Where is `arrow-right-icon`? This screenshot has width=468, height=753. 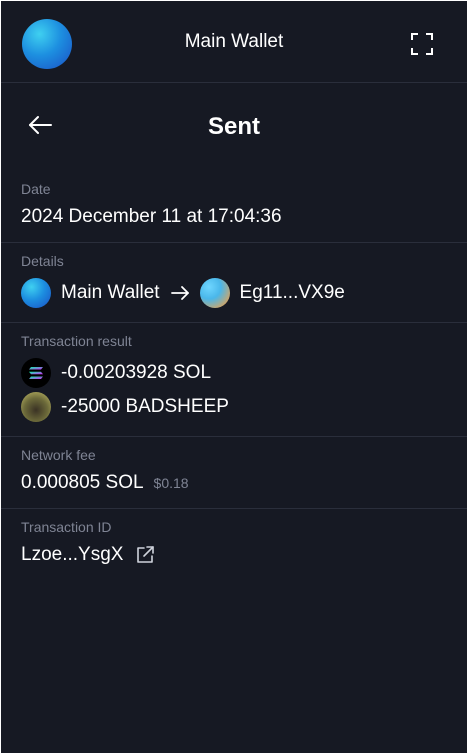
arrow-right-icon is located at coordinates (179, 293).